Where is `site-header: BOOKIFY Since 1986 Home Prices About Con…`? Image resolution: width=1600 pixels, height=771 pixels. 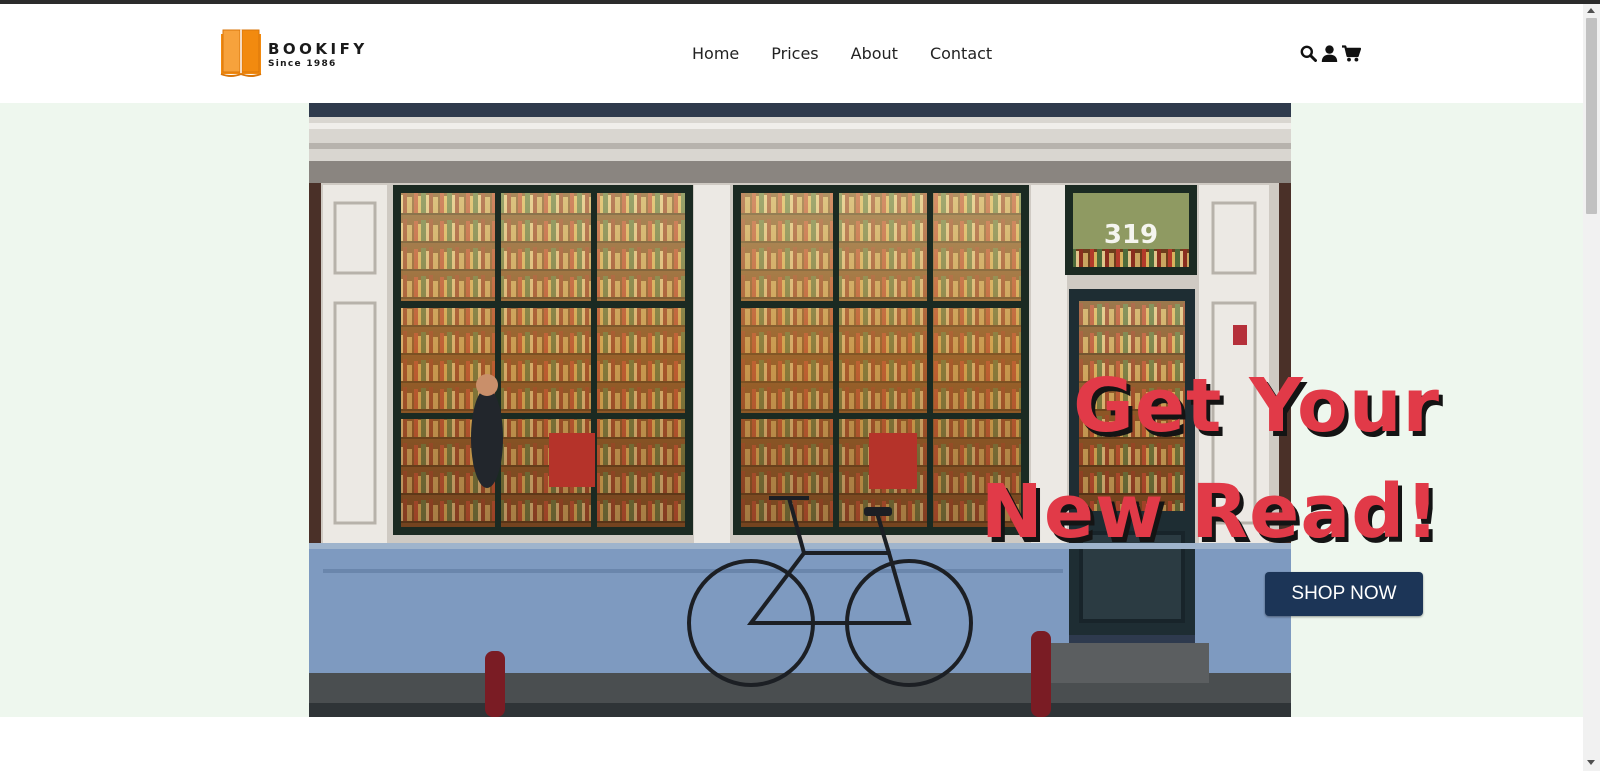 site-header: BOOKIFY Since 1986 Home Prices About Con… is located at coordinates (791, 53).